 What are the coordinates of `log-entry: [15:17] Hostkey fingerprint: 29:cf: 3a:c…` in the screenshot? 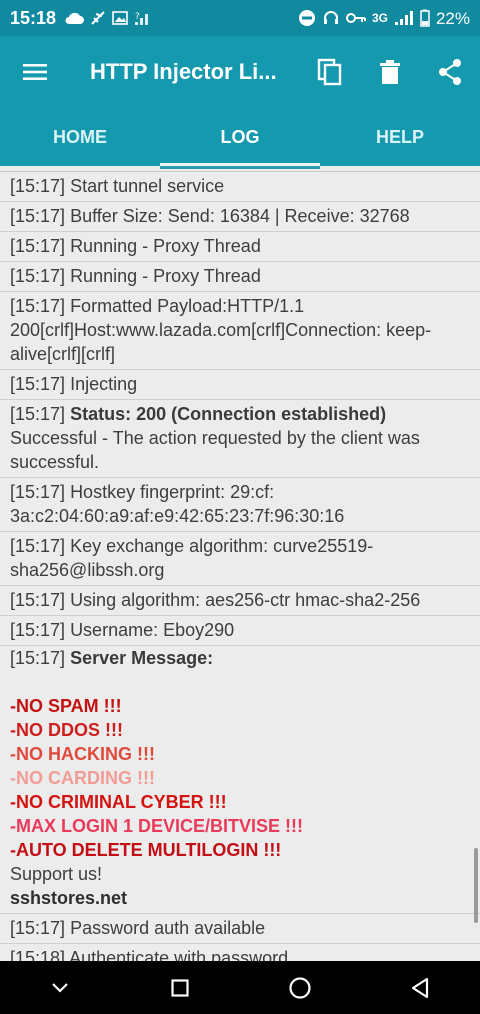 It's located at (240, 505).